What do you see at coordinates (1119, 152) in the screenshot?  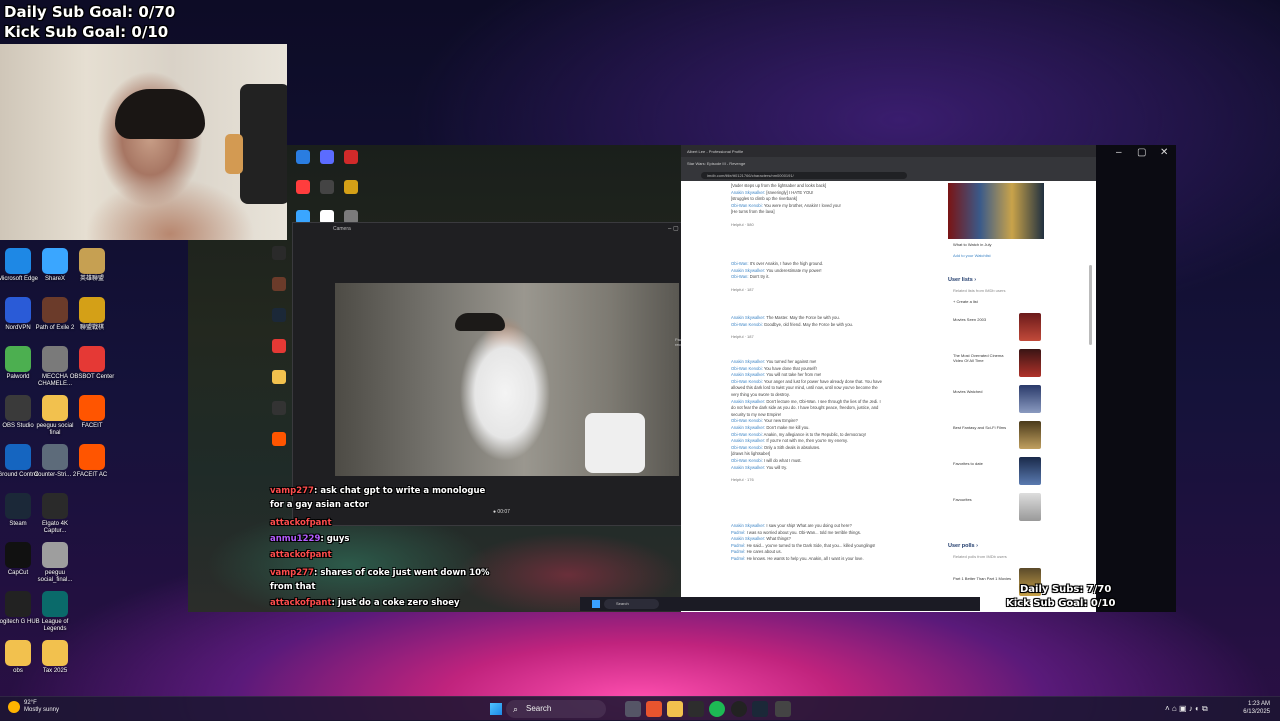 I see `minimize-icon: –` at bounding box center [1119, 152].